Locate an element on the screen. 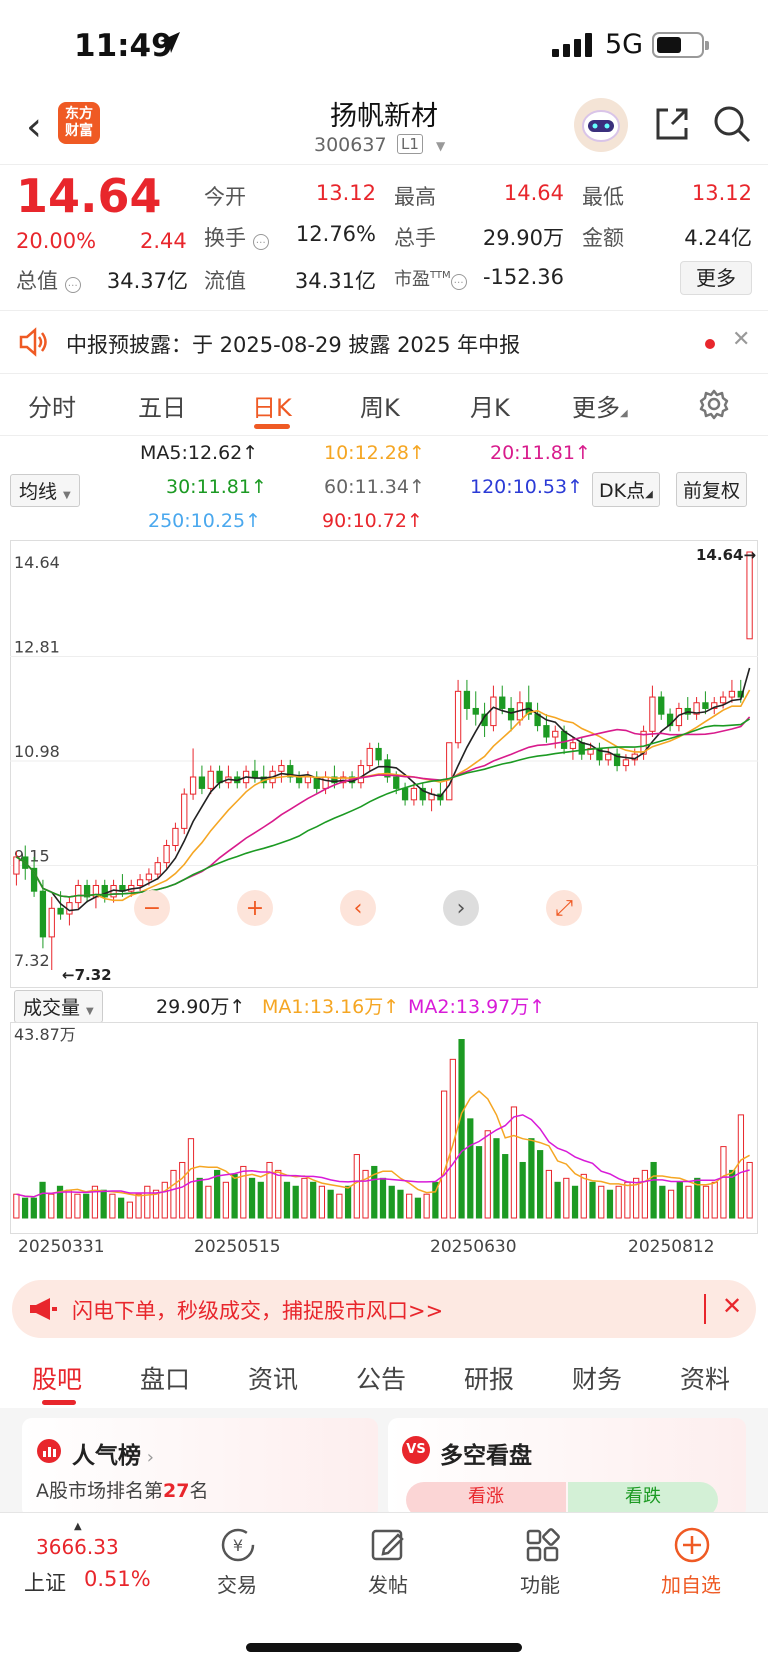 Image resolution: width=768 pixels, height=1662 pixels. notice-bar: 中报预披露：于 2025-08-29 披露 2025 年中报 ✕ is located at coordinates (384, 342).